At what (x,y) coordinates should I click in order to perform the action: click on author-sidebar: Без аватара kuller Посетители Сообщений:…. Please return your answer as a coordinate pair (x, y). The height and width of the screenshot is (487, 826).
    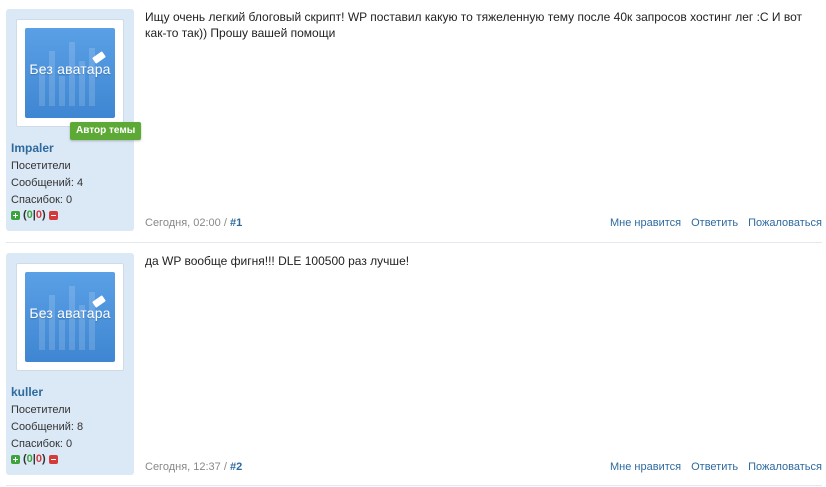
    Looking at the image, I should click on (70, 364).